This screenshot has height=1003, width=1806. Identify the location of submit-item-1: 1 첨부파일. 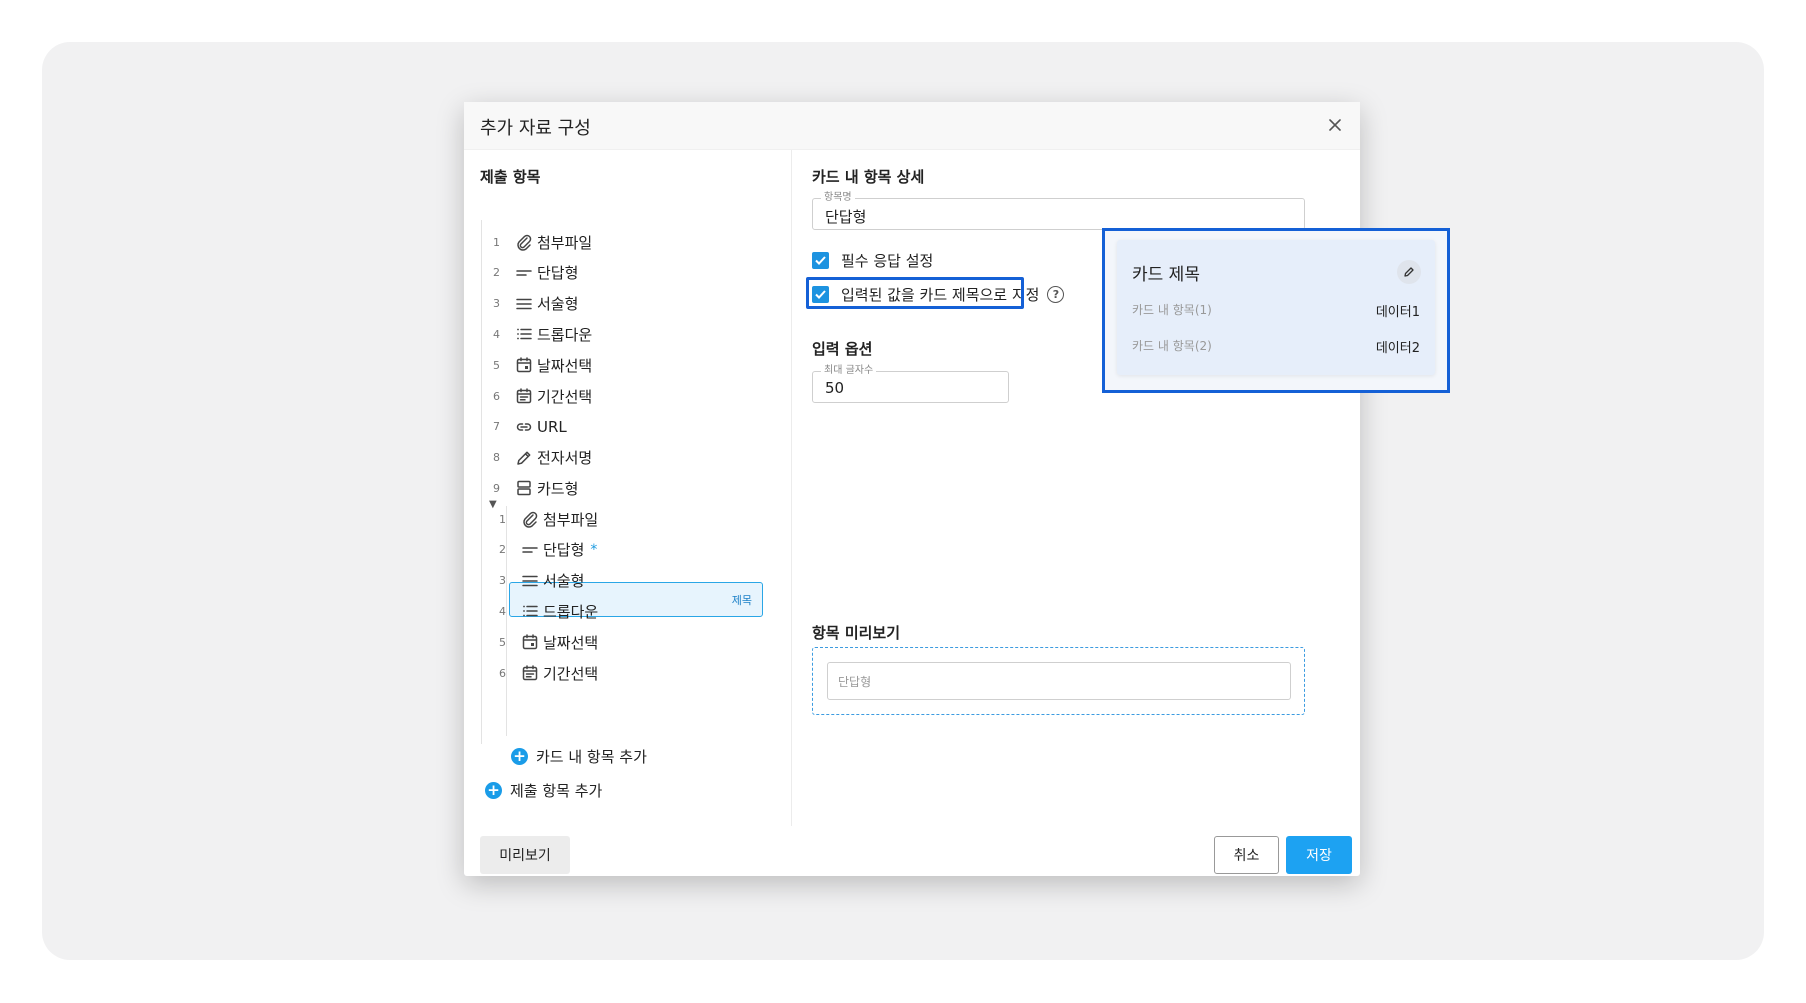
(535, 242).